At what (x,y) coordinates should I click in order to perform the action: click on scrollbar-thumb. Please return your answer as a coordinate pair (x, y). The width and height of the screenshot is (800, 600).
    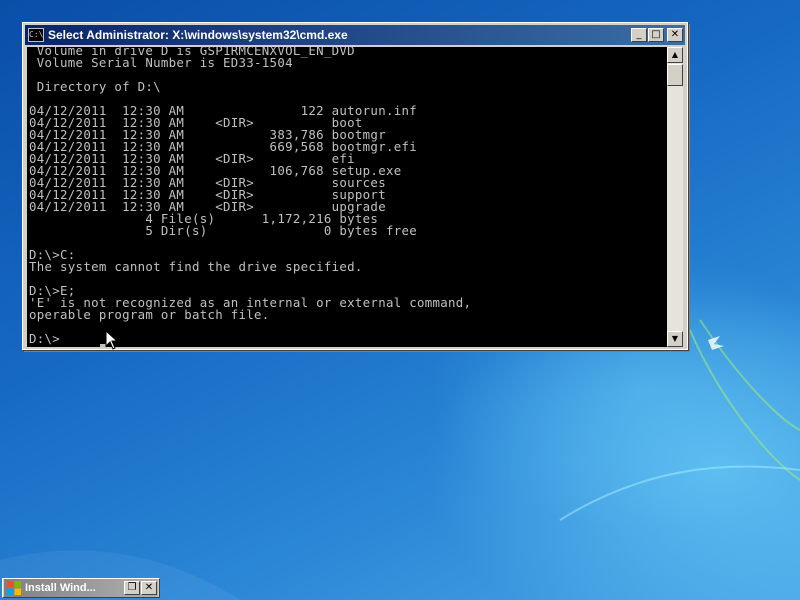
    Looking at the image, I should click on (675, 75).